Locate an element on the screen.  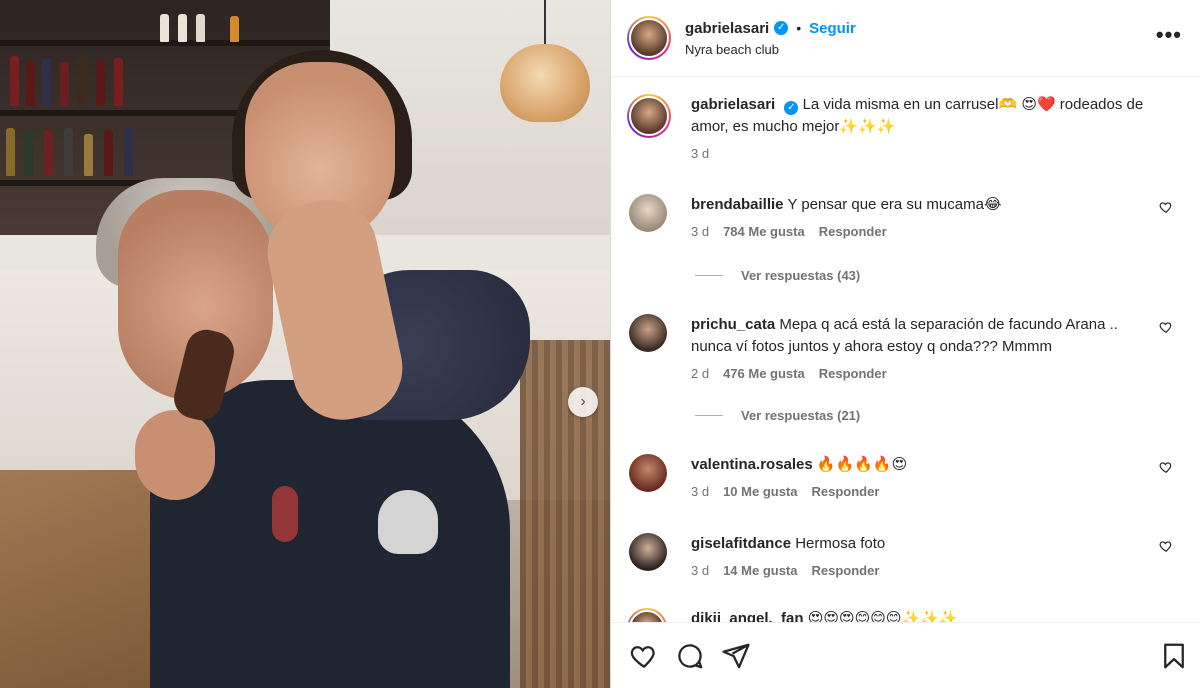
author-avatar is located at coordinates (649, 38).